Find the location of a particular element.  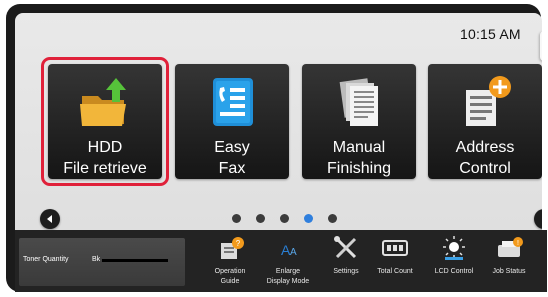

folder-retrieve-icon is located at coordinates (103, 102).